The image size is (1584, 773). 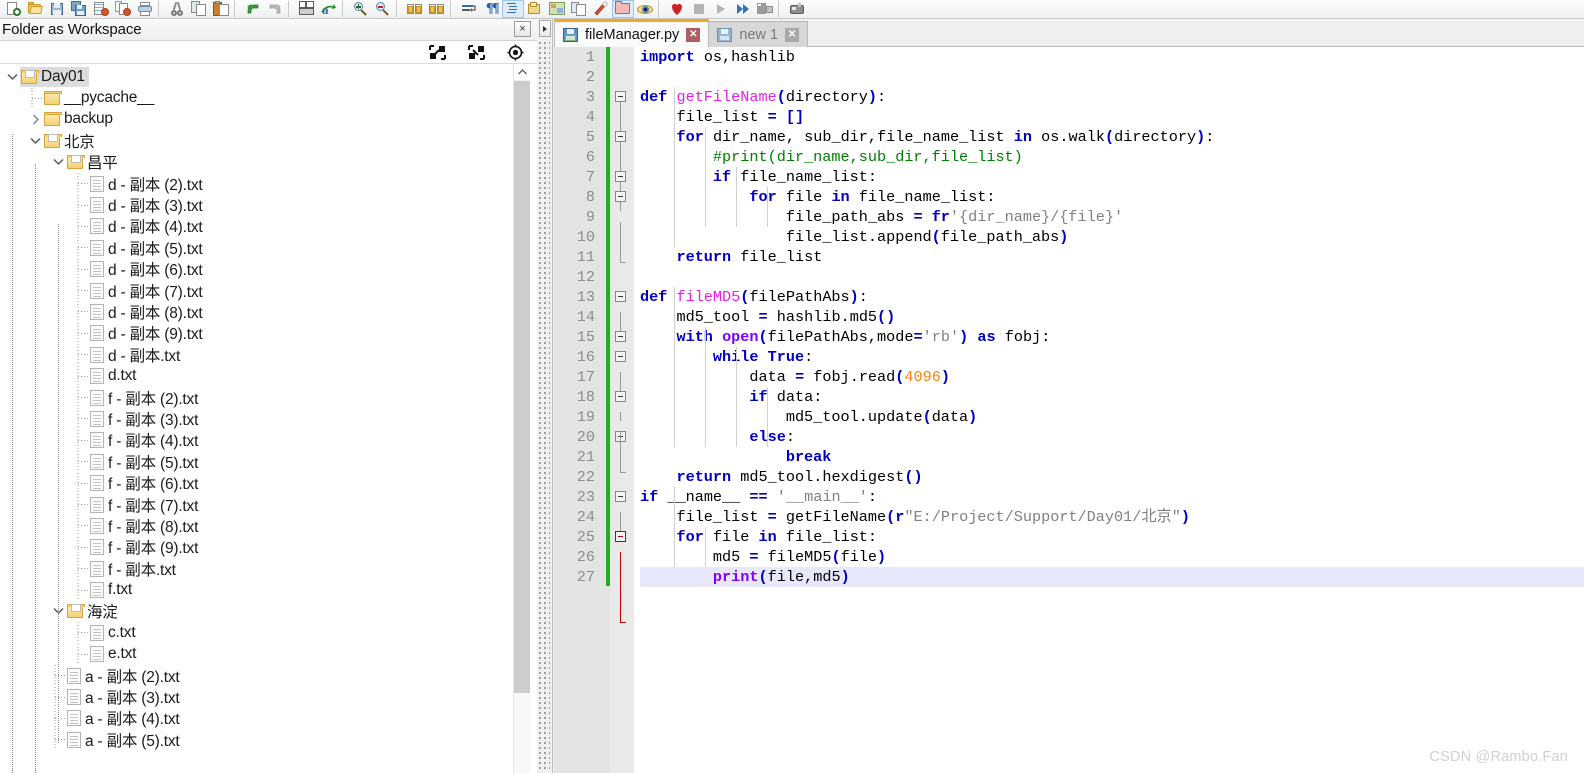 What do you see at coordinates (136, 355) in the screenshot?
I see `tree-item-content: d - 副本.txt` at bounding box center [136, 355].